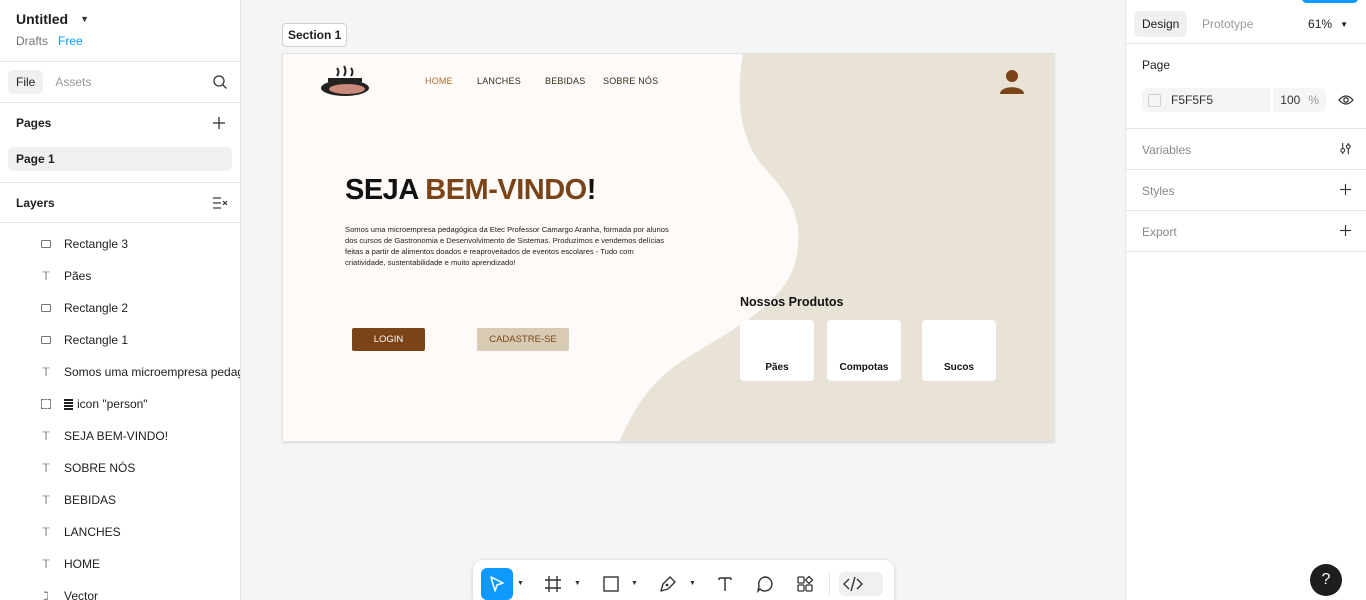 The width and height of the screenshot is (1366, 600). What do you see at coordinates (1345, 230) in the screenshot?
I see `add-export-icon` at bounding box center [1345, 230].